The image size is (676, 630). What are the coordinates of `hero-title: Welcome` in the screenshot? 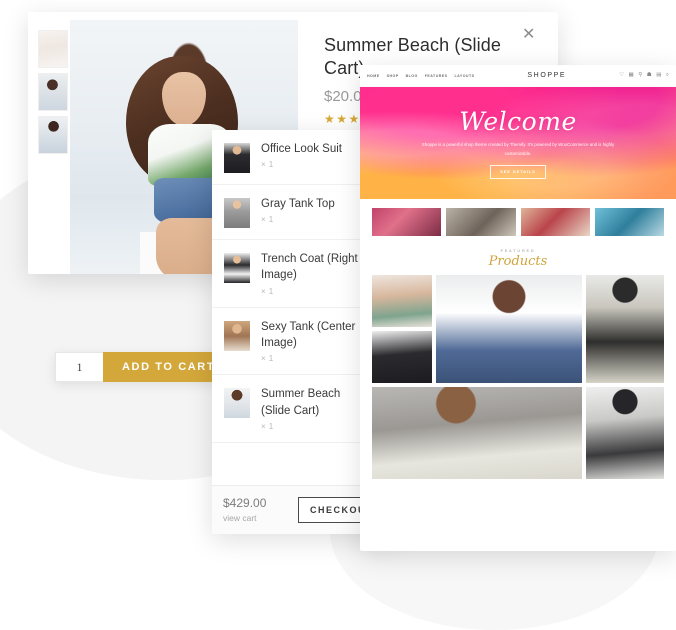 It's located at (518, 122).